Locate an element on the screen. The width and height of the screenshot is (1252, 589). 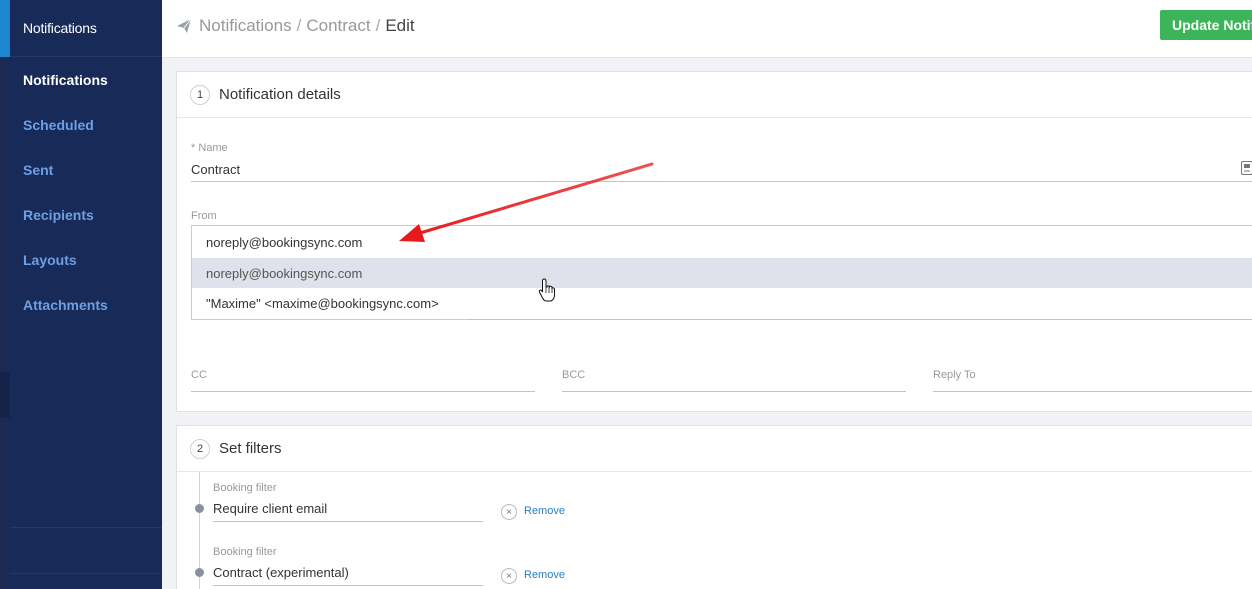
sidebar-header: Notifications is located at coordinates (86, 28).